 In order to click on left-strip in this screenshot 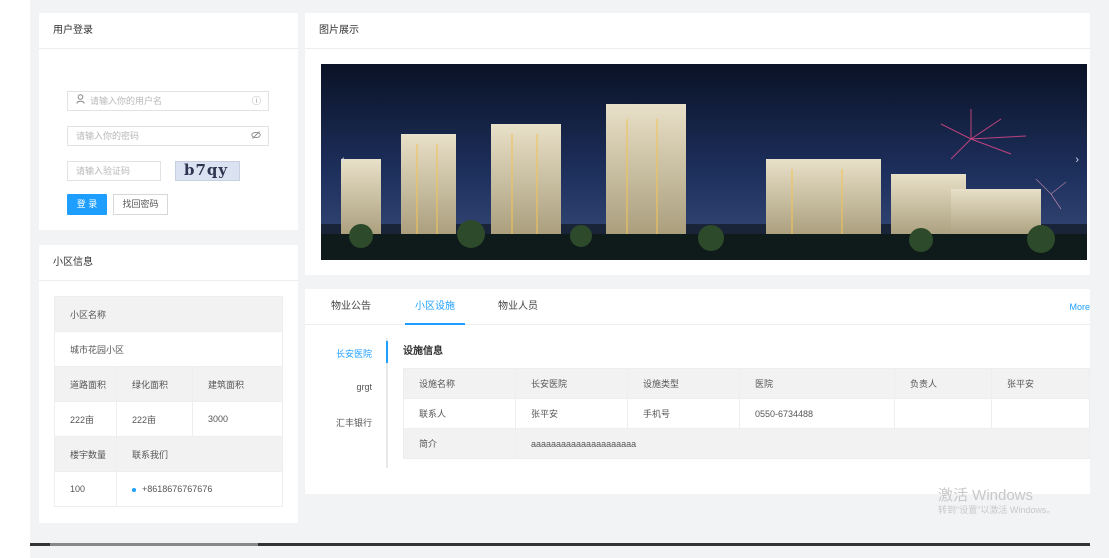, I will do `click(15, 279)`.